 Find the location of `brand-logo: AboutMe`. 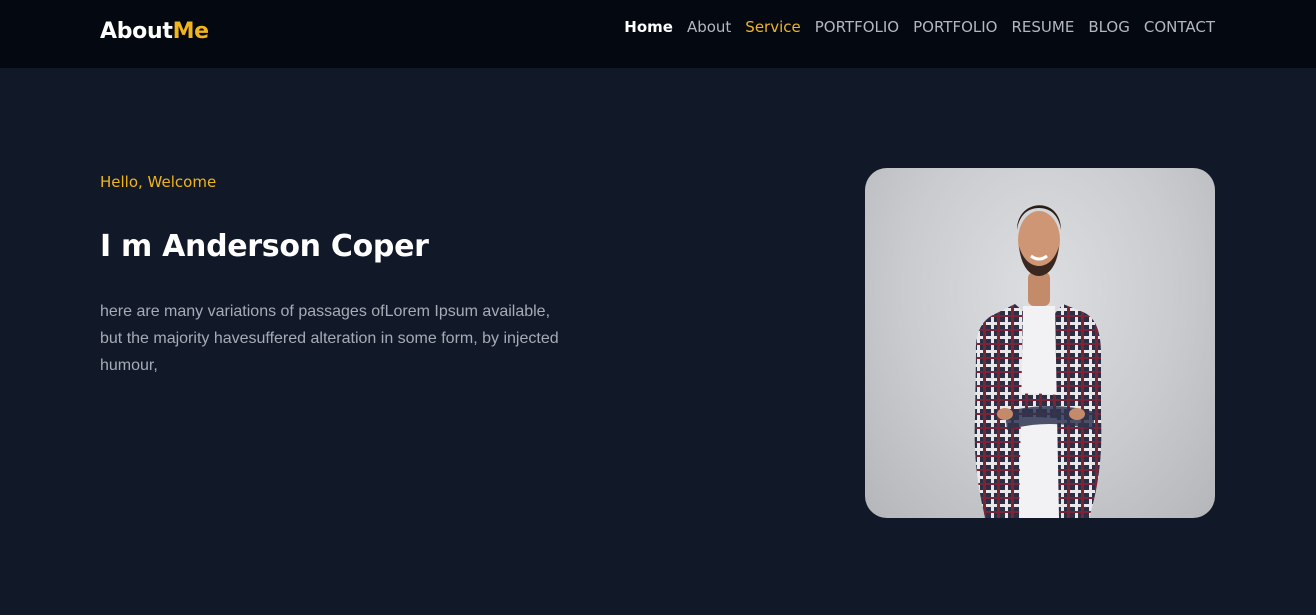

brand-logo: AboutMe is located at coordinates (154, 31).